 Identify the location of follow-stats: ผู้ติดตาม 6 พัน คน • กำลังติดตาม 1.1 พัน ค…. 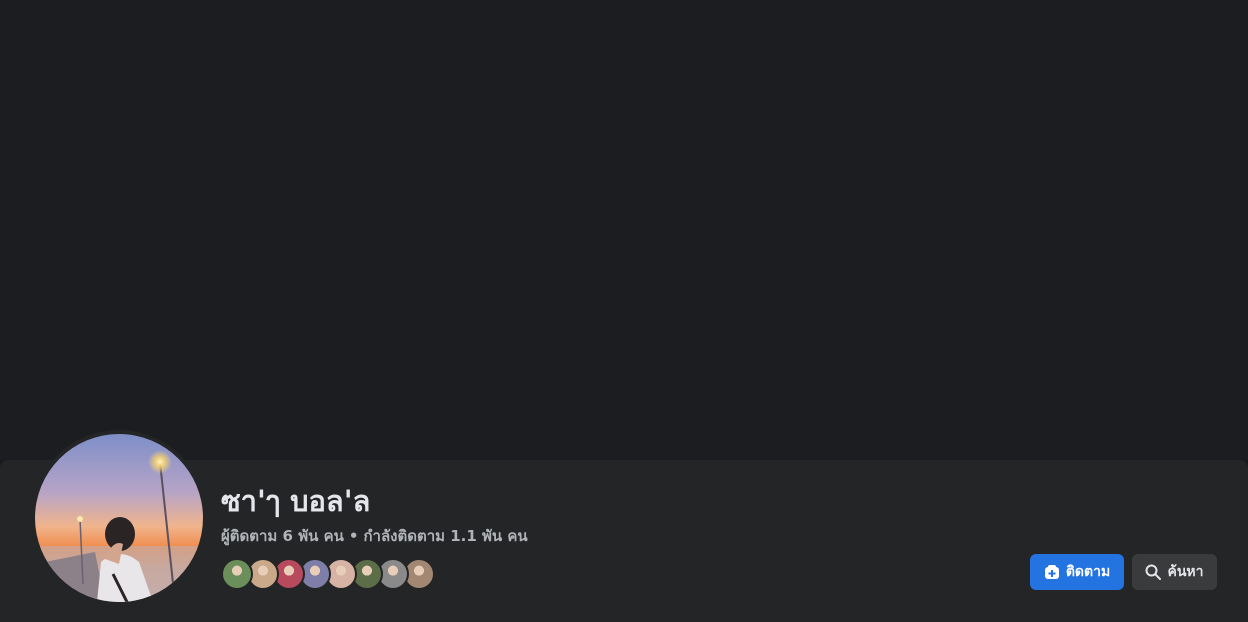
(374, 536).